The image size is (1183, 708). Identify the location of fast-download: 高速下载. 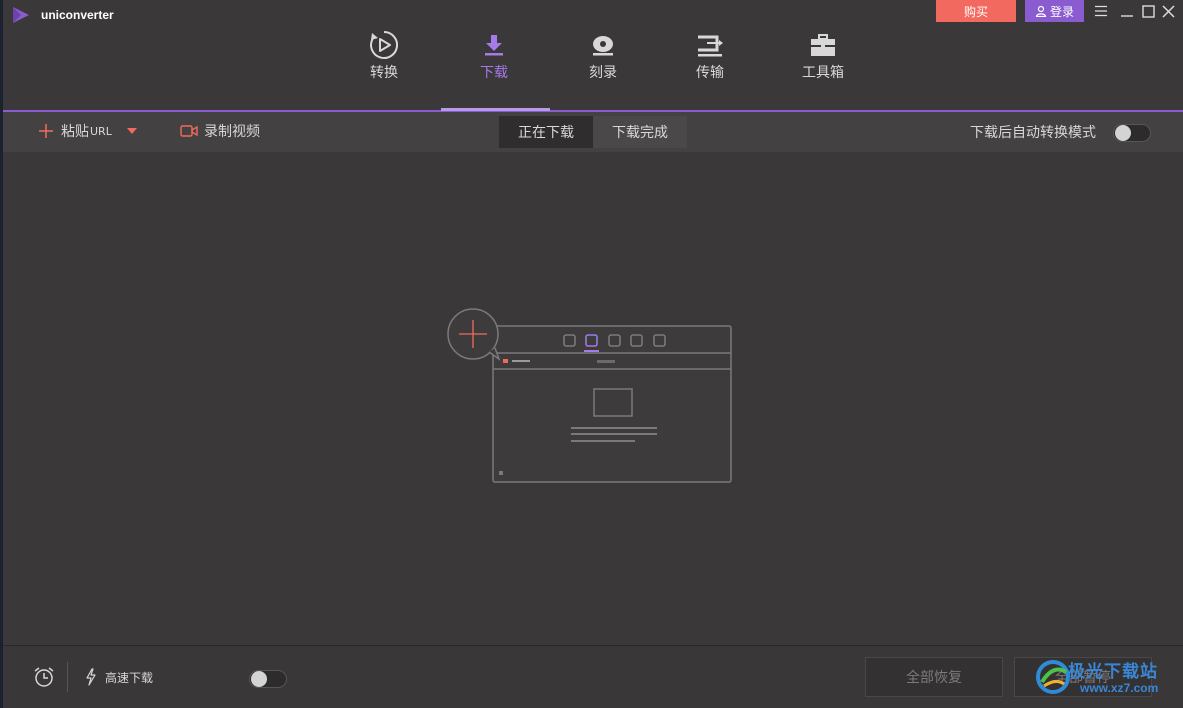
(119, 677).